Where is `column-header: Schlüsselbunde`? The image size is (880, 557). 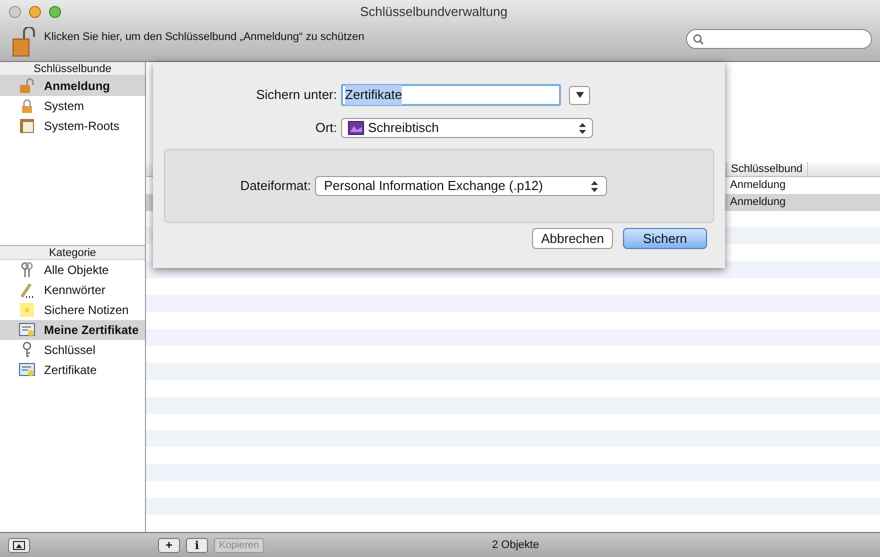
column-header: Schlüsselbunde is located at coordinates (72, 69).